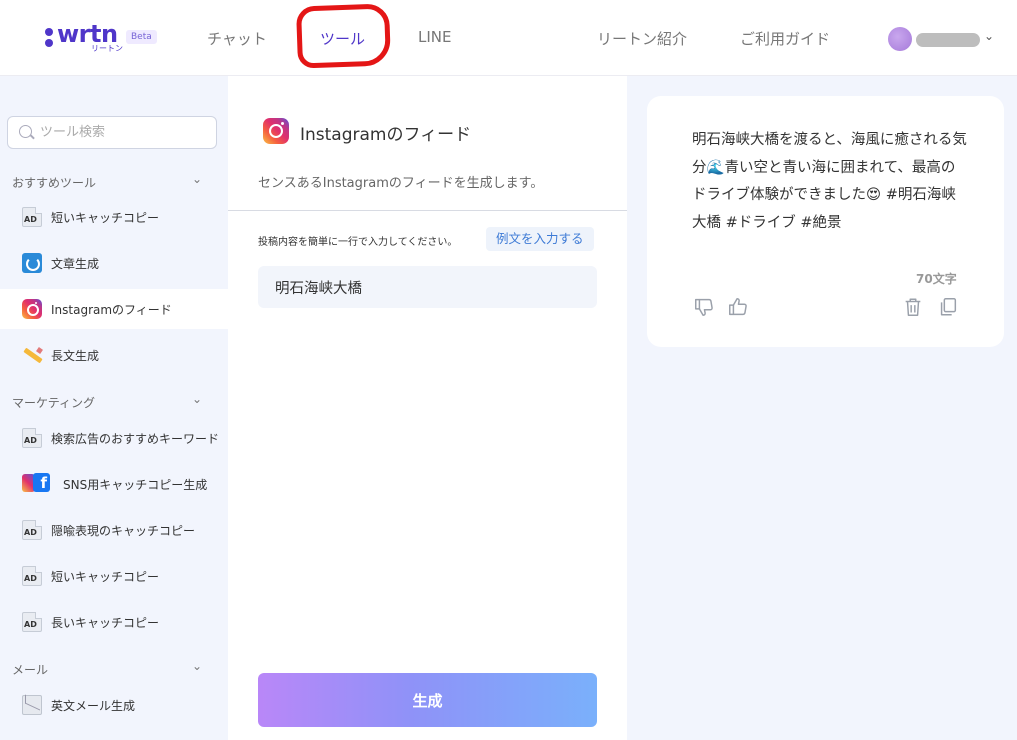 This screenshot has width=1017, height=740. Describe the element at coordinates (135, 439) in the screenshot. I see `sidebar-item-label: 検索広告のおすすめキーワード` at that location.